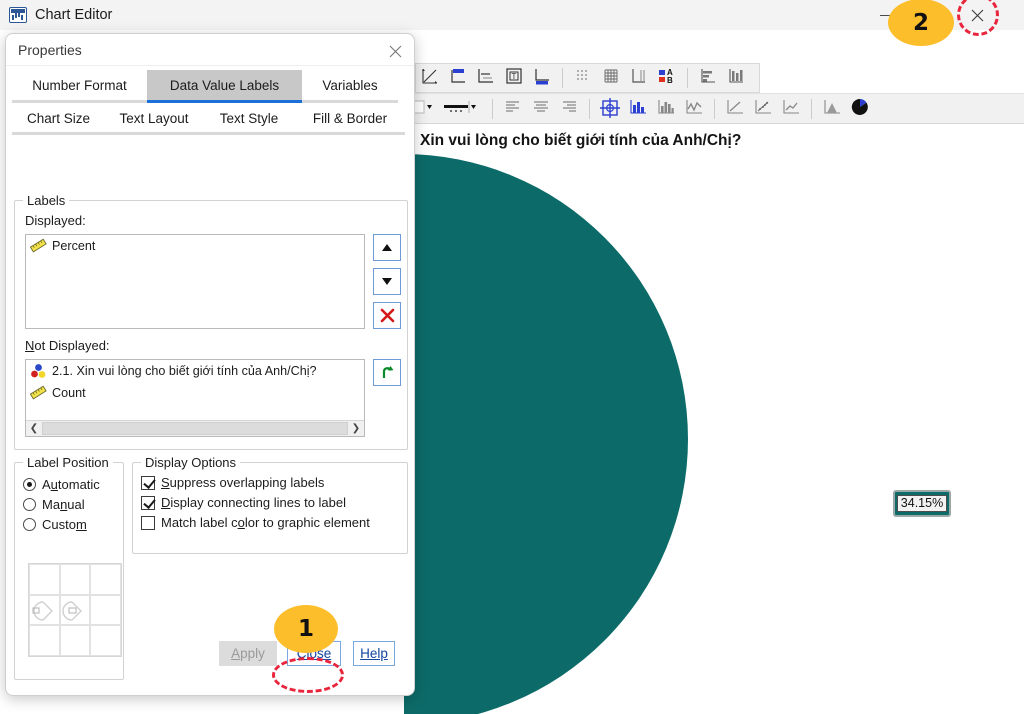 This screenshot has width=1024, height=714. I want to click on chevron-left-icon: ❮, so click(34, 428).